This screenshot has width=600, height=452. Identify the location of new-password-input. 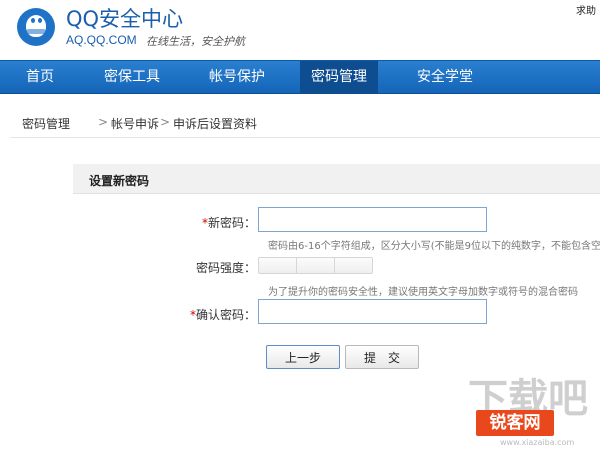
(372, 219).